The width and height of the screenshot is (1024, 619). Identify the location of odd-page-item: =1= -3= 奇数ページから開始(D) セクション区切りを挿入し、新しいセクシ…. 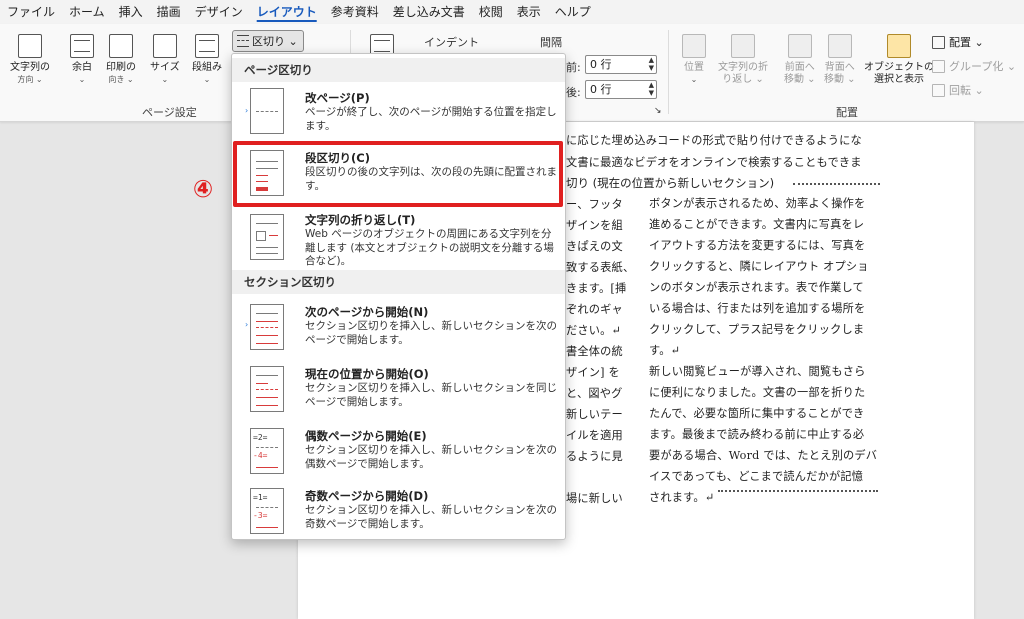
(398, 512).